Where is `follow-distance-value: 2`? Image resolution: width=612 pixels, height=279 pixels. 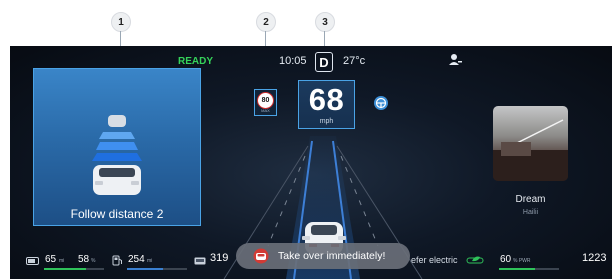
follow-distance-value: 2 is located at coordinates (160, 214).